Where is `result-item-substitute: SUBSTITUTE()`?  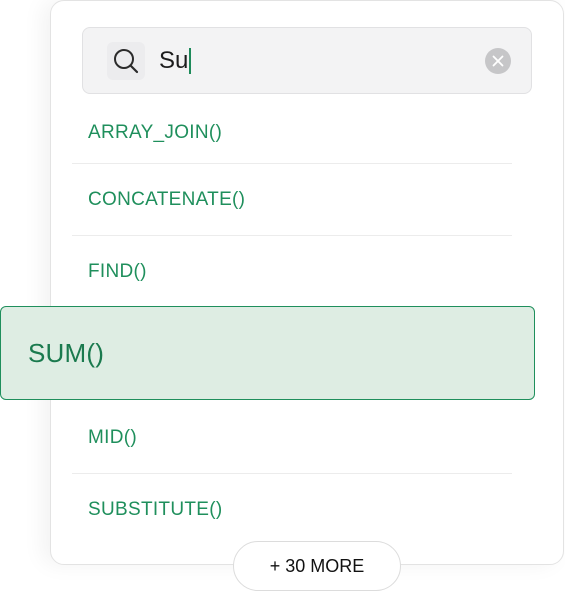
result-item-substitute: SUBSTITUTE() is located at coordinates (292, 510).